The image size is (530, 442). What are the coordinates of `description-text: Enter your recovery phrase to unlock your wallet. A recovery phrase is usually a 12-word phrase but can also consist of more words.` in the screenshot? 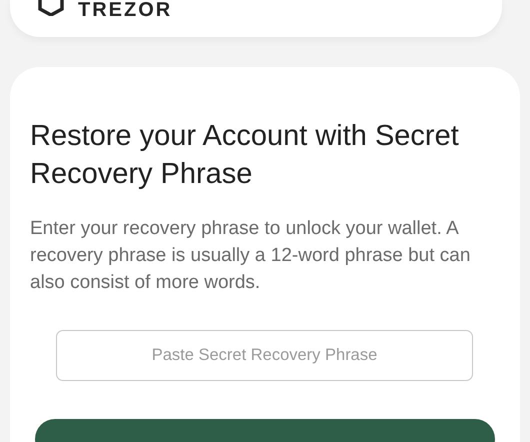 It's located at (251, 256).